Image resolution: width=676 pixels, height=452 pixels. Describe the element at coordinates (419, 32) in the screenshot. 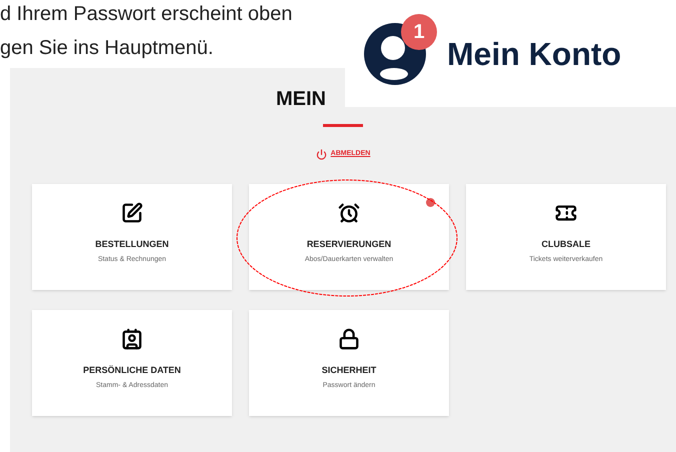

I see `notification-badge: 1` at that location.